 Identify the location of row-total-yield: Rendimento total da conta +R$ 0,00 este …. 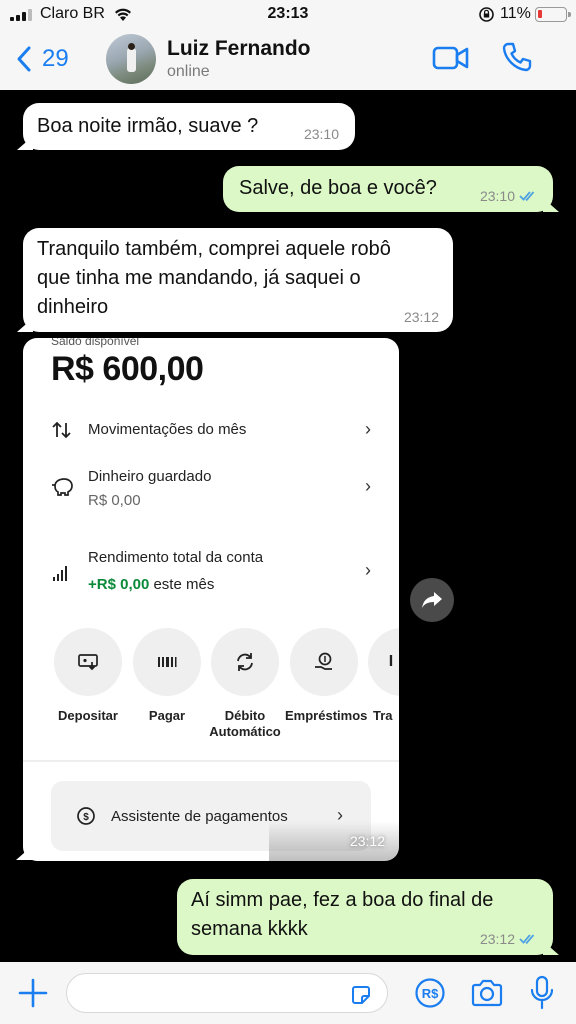
(211, 571).